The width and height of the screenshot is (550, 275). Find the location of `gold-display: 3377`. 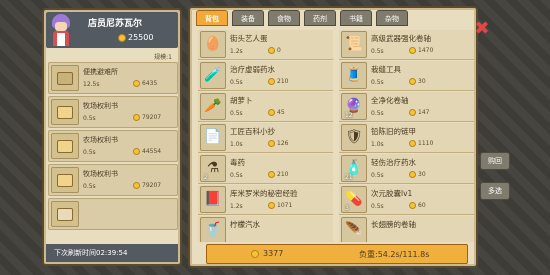

gold-display: 3377 is located at coordinates (267, 253).